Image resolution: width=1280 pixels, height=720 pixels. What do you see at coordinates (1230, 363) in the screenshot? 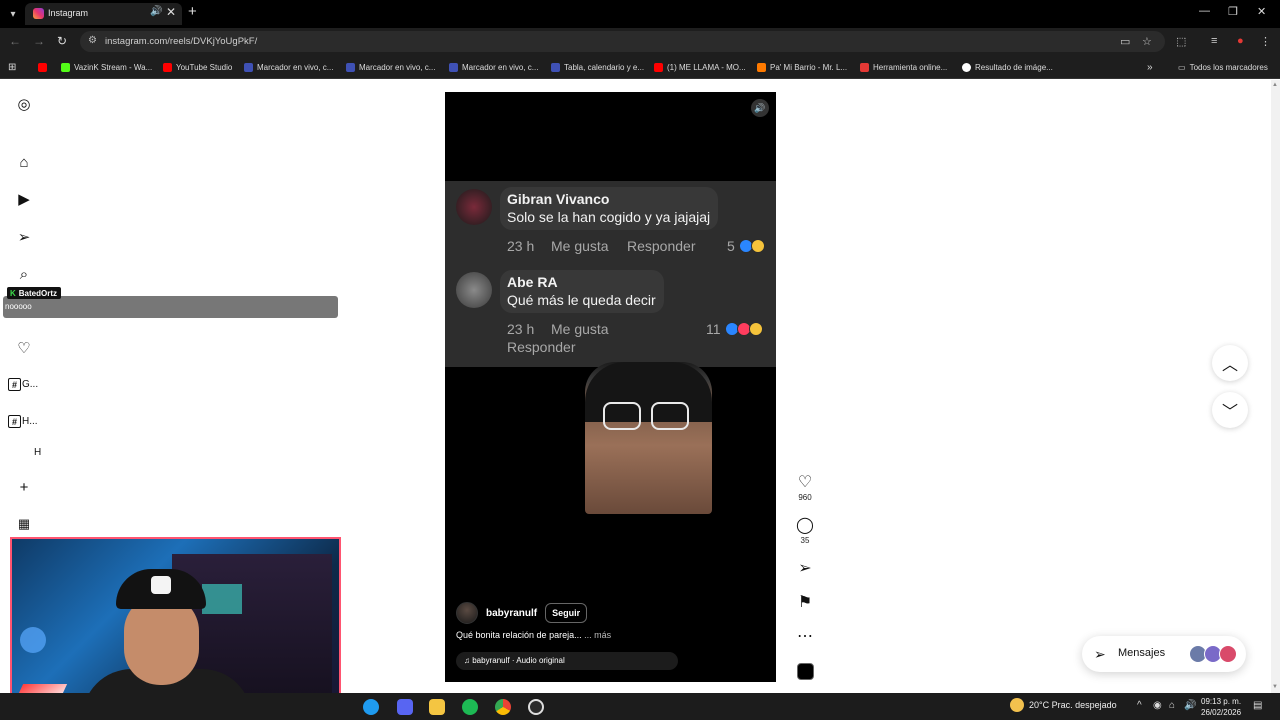
I see `previous-reel-button: ︿` at bounding box center [1230, 363].